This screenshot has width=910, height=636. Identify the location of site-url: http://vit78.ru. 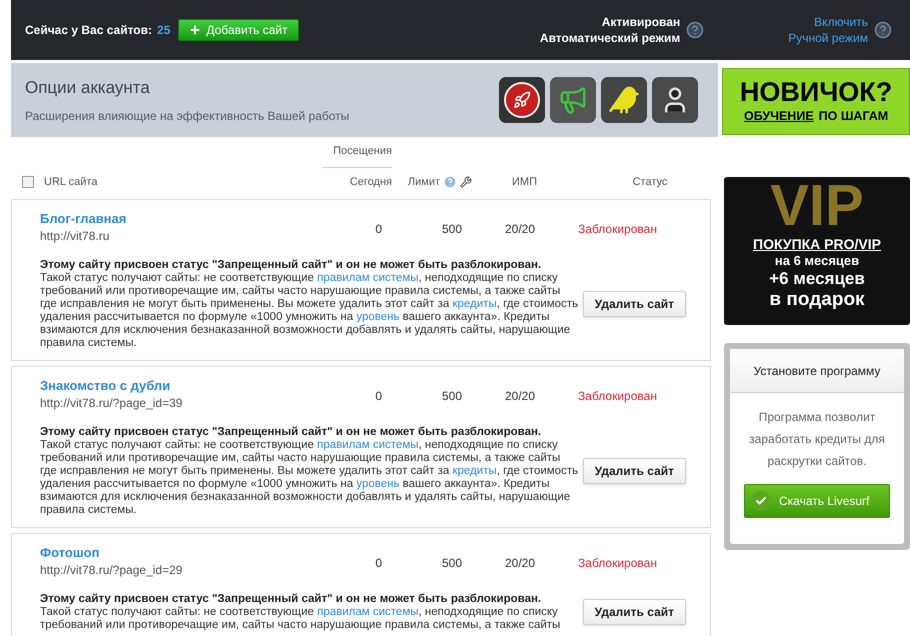
(75, 236).